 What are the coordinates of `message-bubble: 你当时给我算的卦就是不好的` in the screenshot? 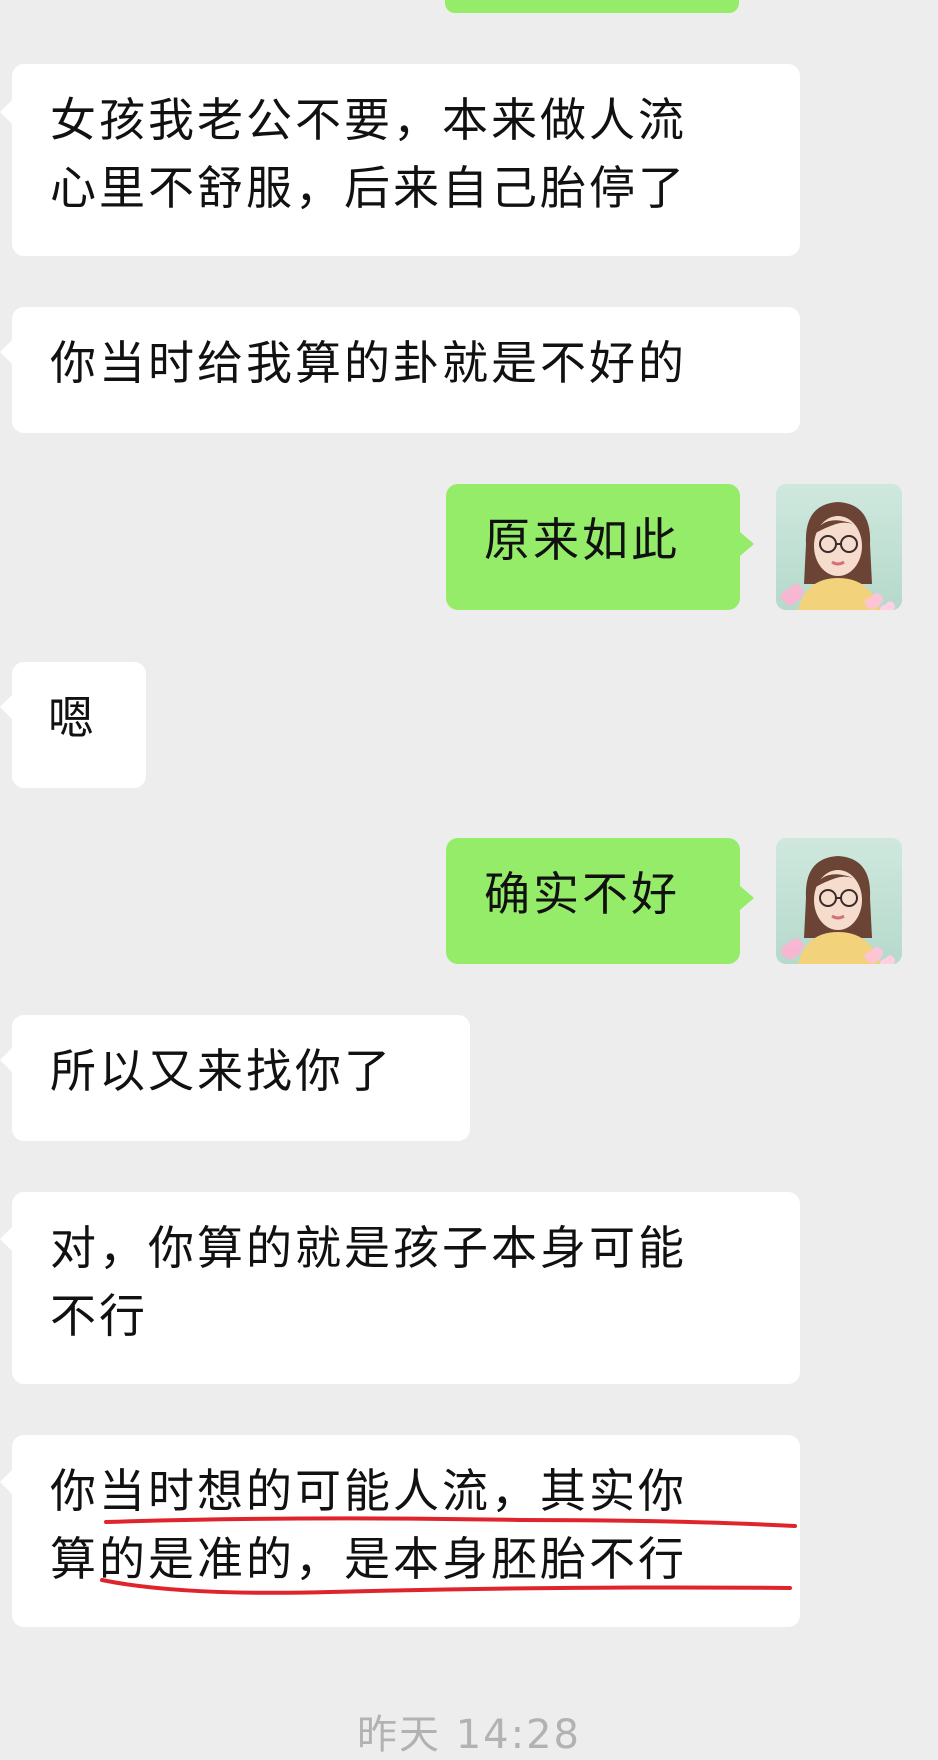 It's located at (406, 370).